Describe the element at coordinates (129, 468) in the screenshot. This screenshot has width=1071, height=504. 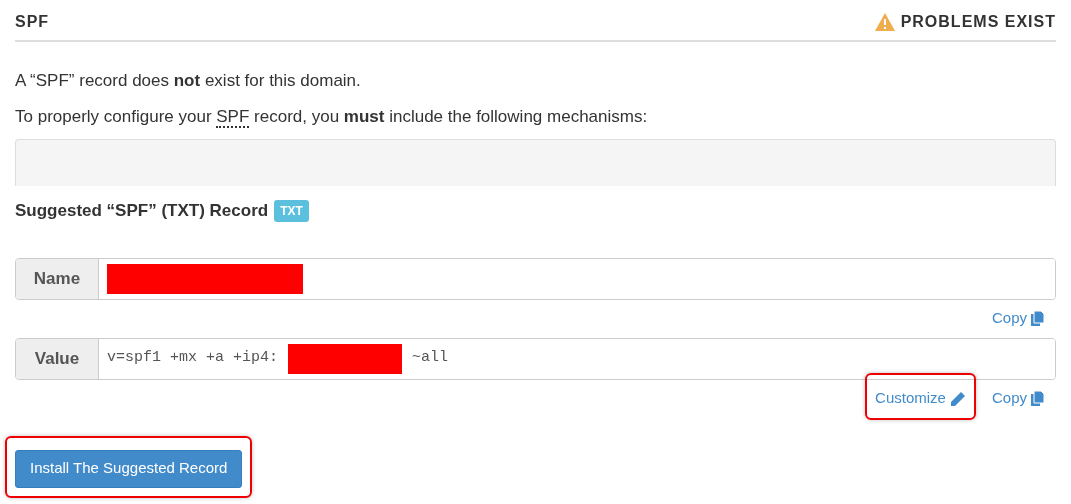
I see `install-button: Install The Suggested Record` at that location.